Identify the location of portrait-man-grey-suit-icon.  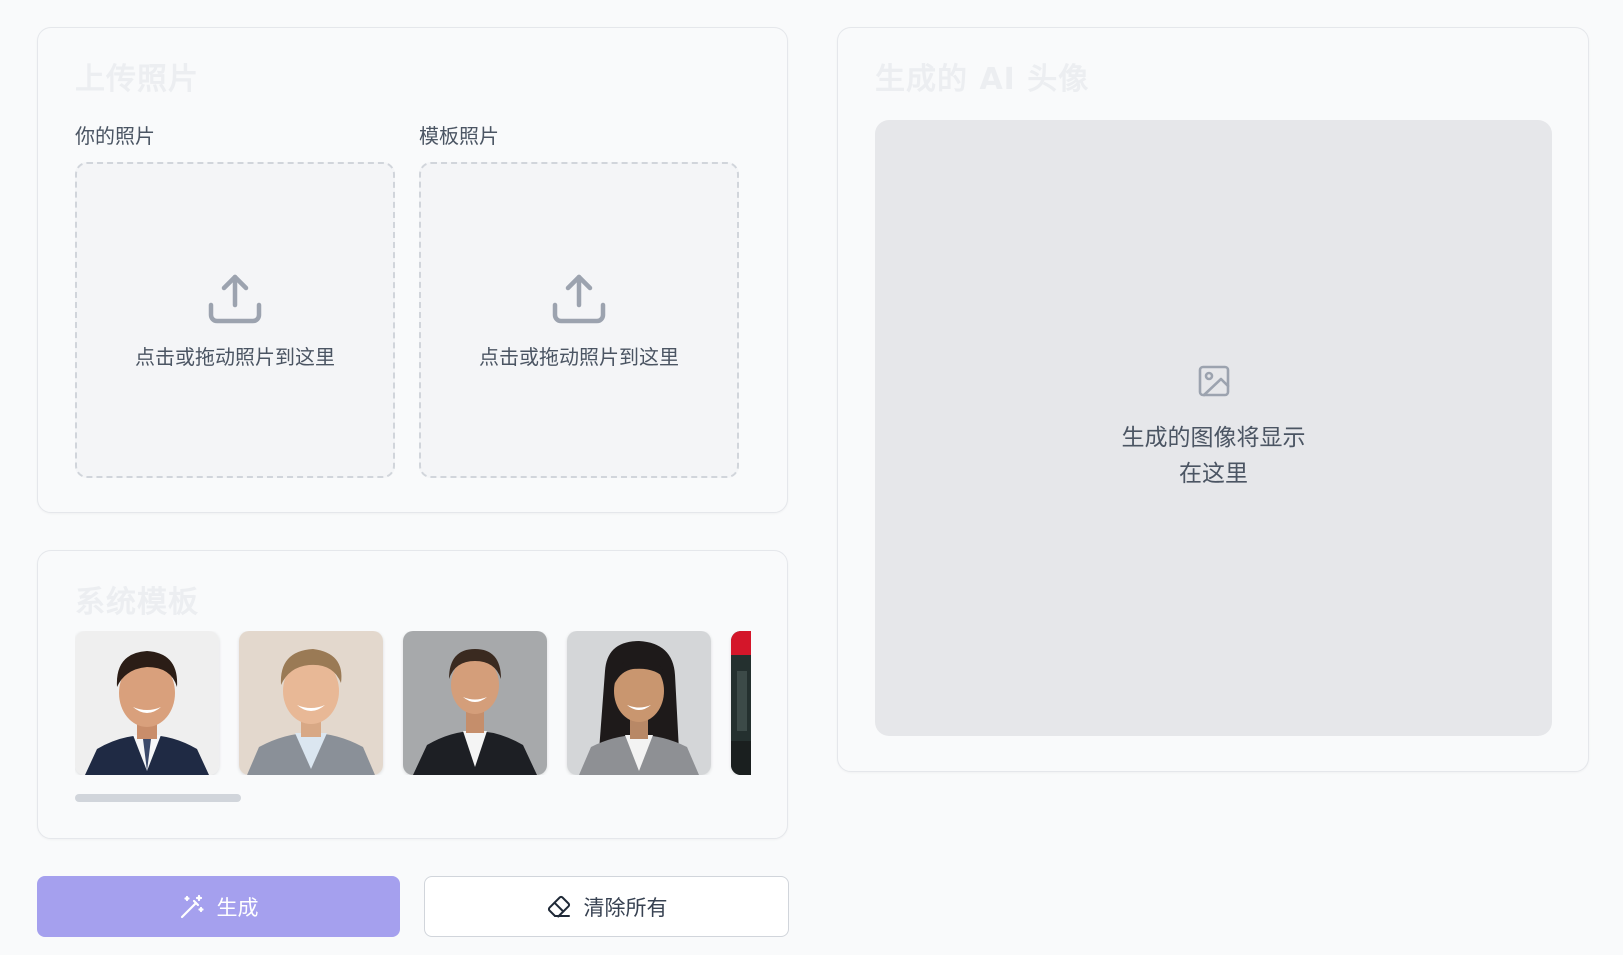
(311, 703).